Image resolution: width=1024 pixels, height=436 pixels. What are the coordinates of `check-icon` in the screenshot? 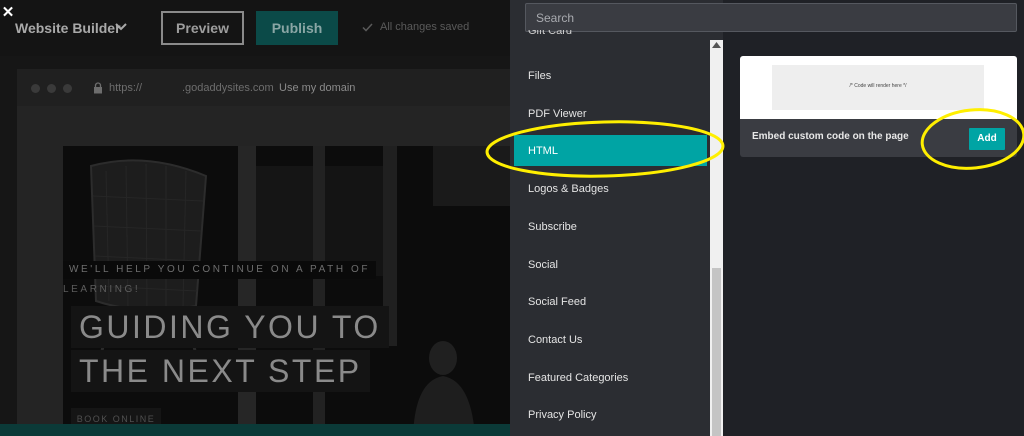 It's located at (367, 27).